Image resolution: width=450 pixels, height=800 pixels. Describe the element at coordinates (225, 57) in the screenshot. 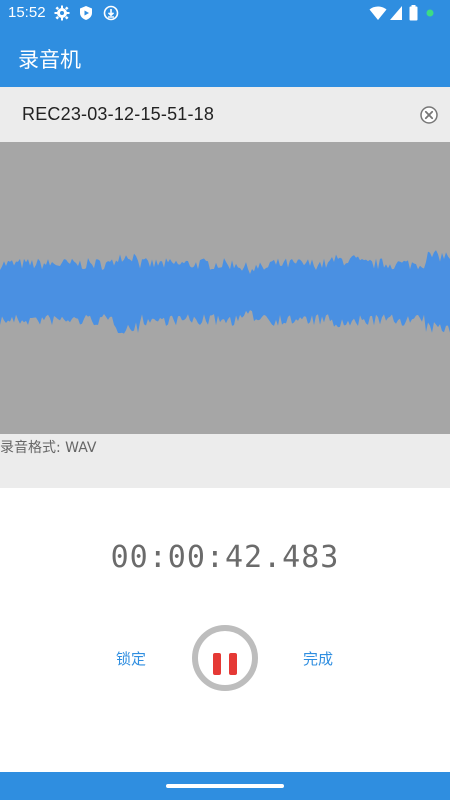

I see `app-bar: 录音机` at that location.